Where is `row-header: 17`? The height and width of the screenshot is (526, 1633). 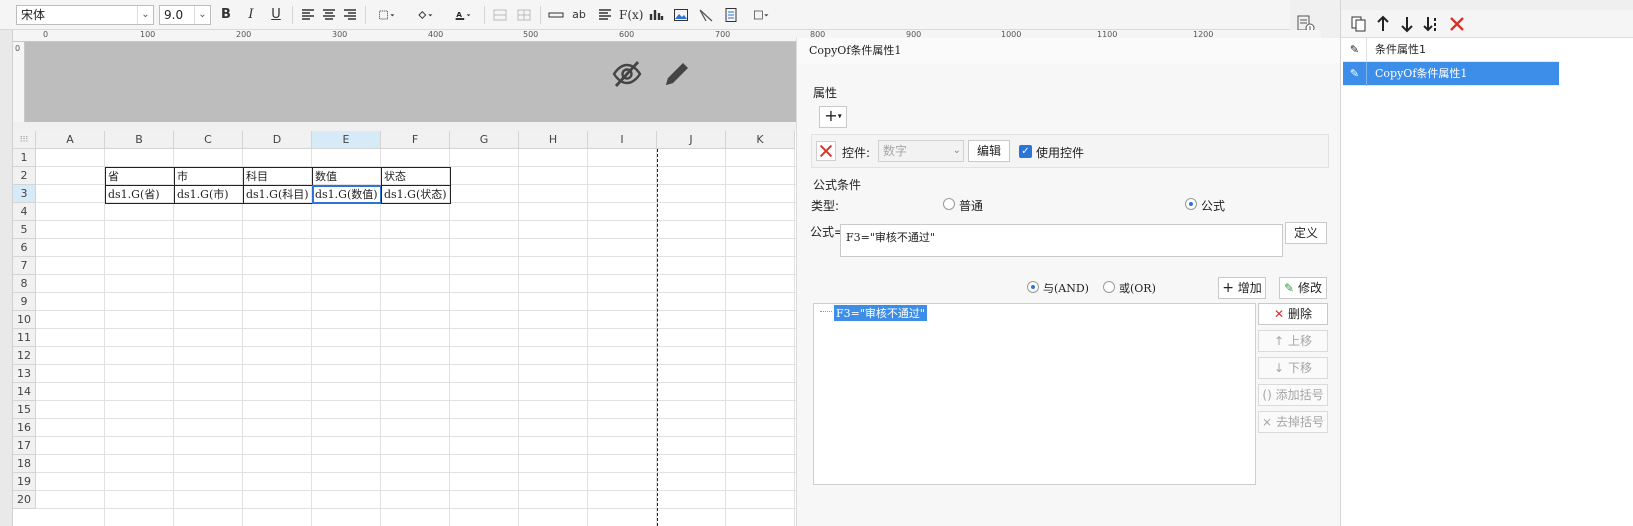 row-header: 17 is located at coordinates (24, 446).